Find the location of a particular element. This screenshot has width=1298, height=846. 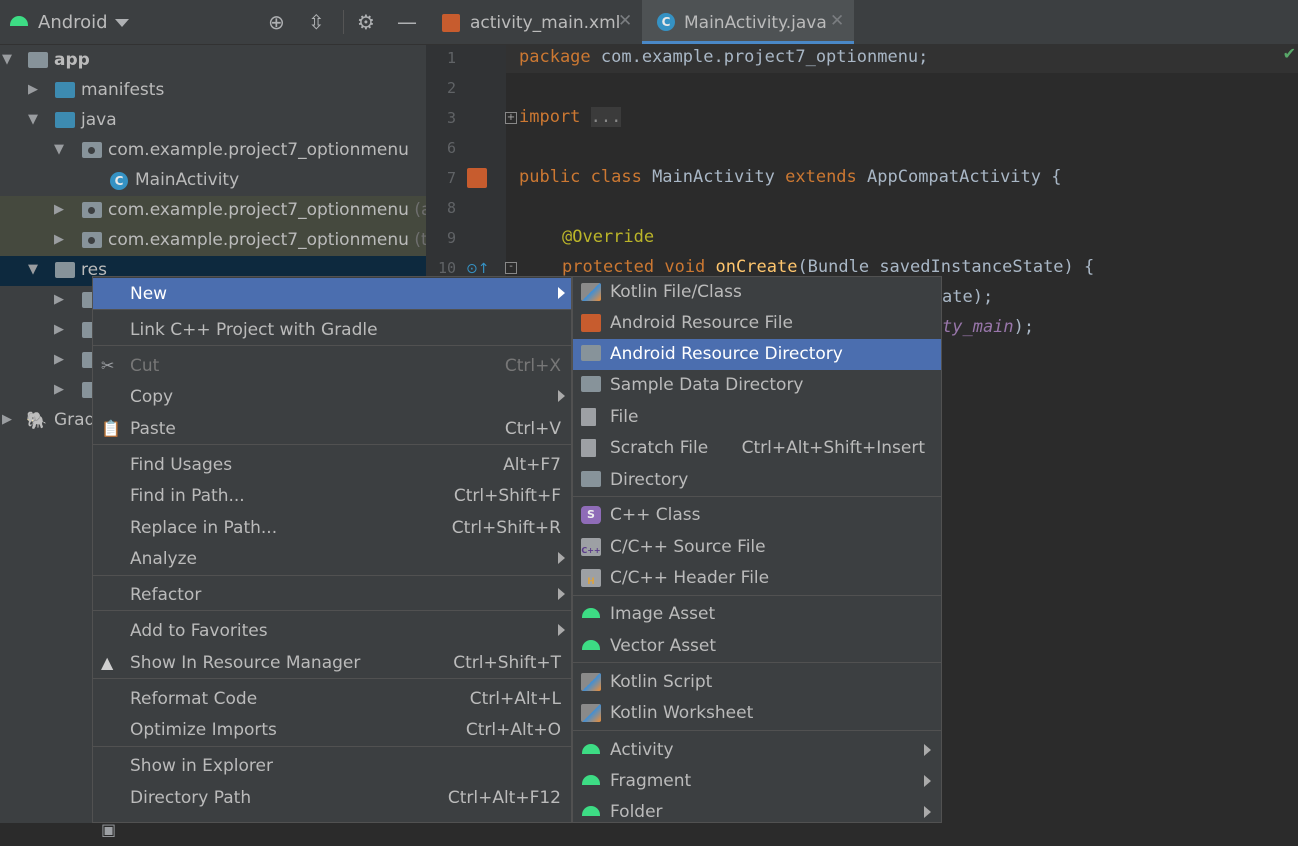

submenu-item-activity: Activity is located at coordinates (757, 750).